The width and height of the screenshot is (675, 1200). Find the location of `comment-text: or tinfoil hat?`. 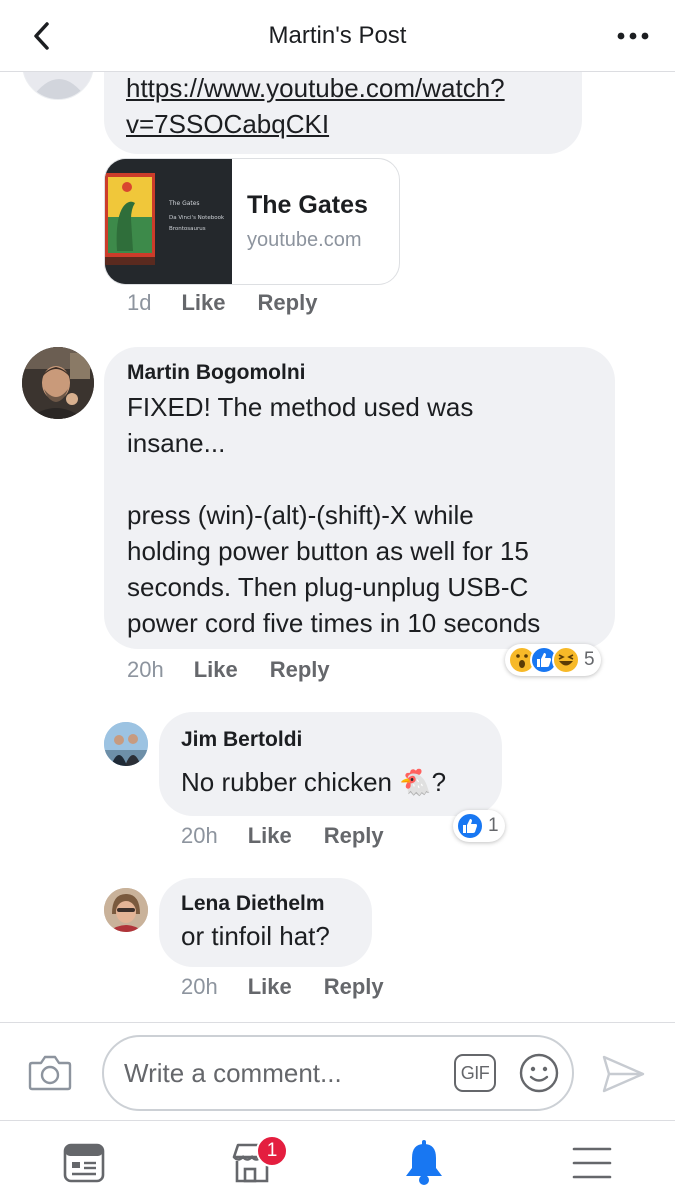

comment-text: or tinfoil hat? is located at coordinates (255, 936).